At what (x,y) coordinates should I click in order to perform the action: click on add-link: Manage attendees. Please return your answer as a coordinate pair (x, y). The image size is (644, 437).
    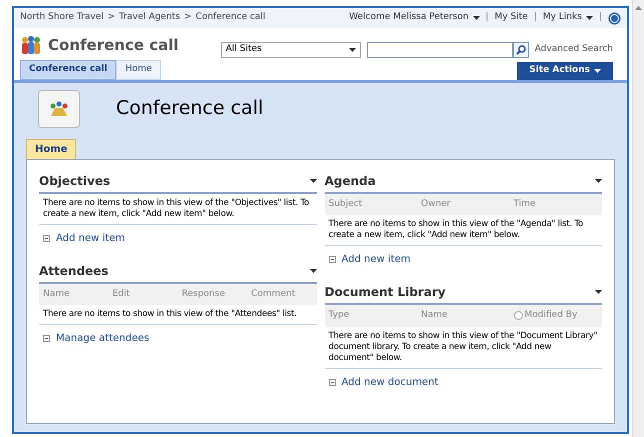
    Looking at the image, I should click on (103, 338).